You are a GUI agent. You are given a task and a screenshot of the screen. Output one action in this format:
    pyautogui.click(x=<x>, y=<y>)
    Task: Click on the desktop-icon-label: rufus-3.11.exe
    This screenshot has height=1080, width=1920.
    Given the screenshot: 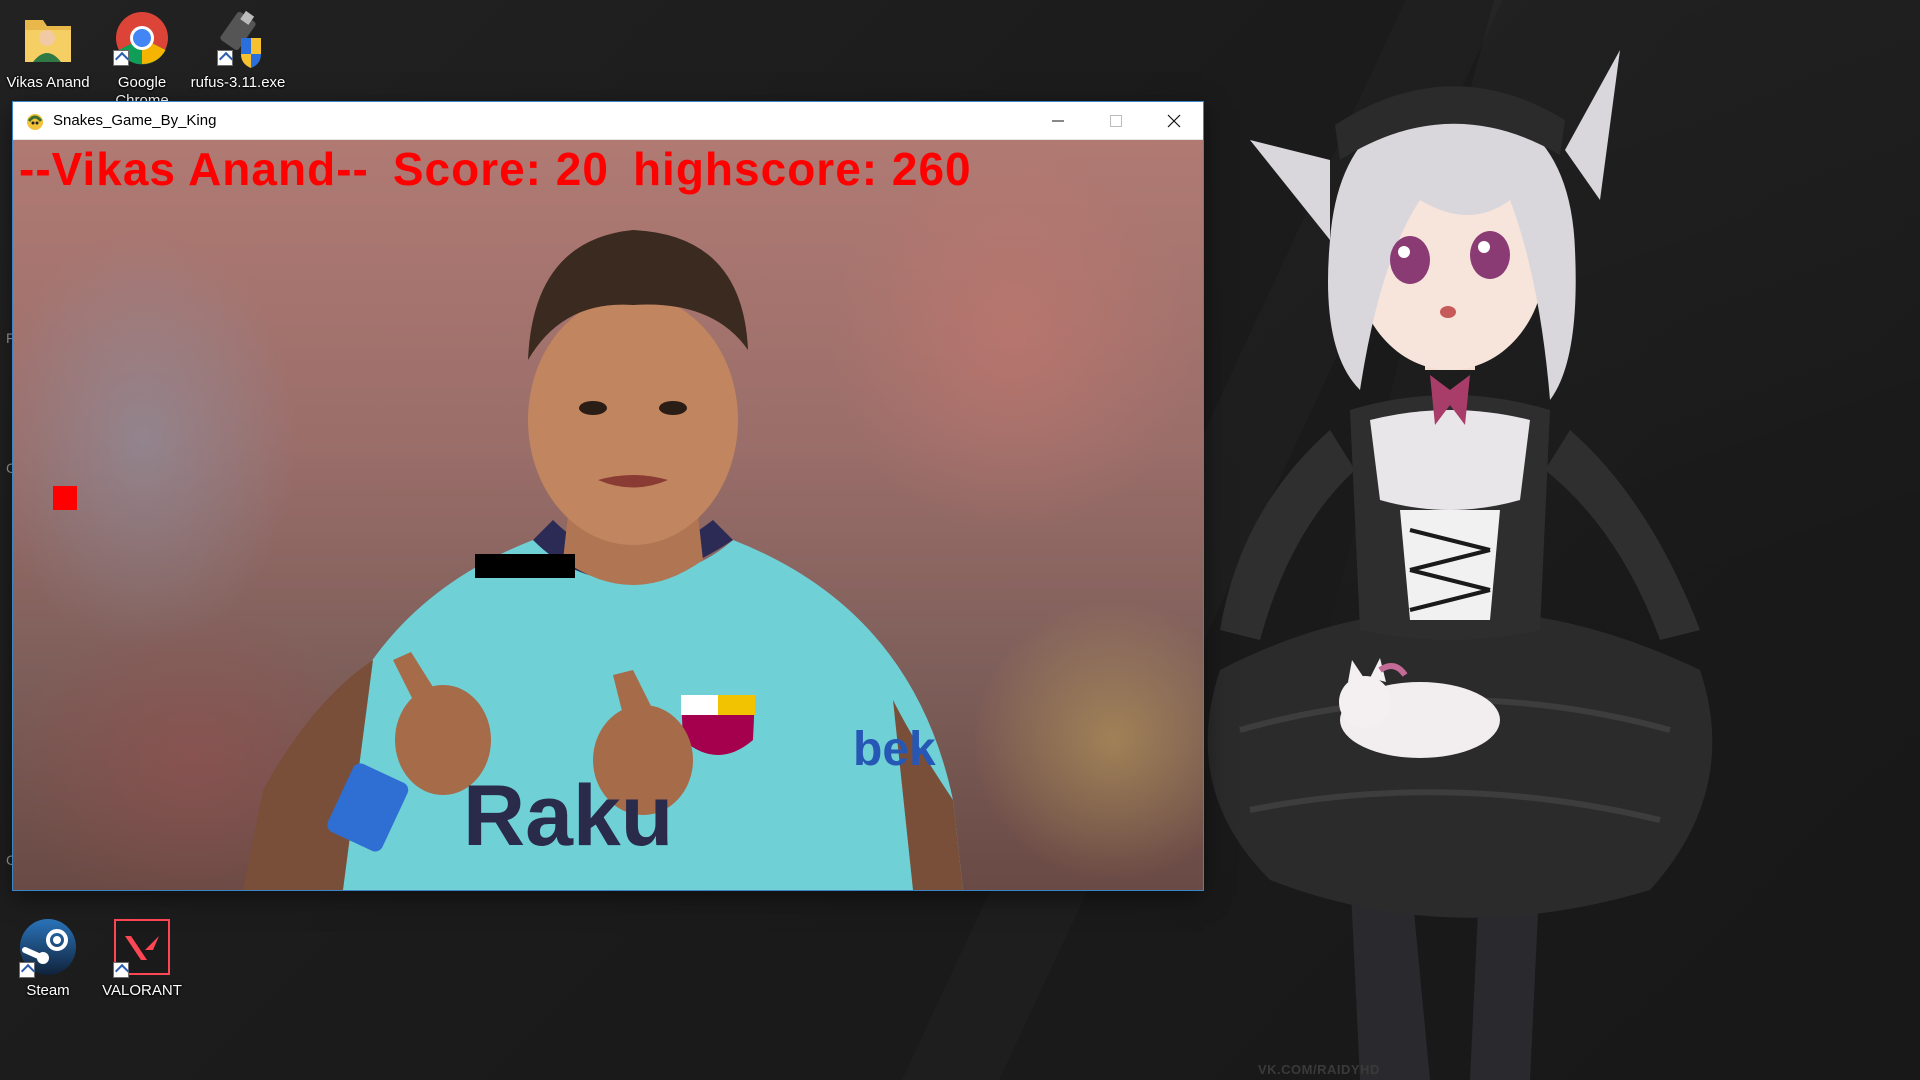 What is the action you would take?
    pyautogui.click(x=238, y=82)
    